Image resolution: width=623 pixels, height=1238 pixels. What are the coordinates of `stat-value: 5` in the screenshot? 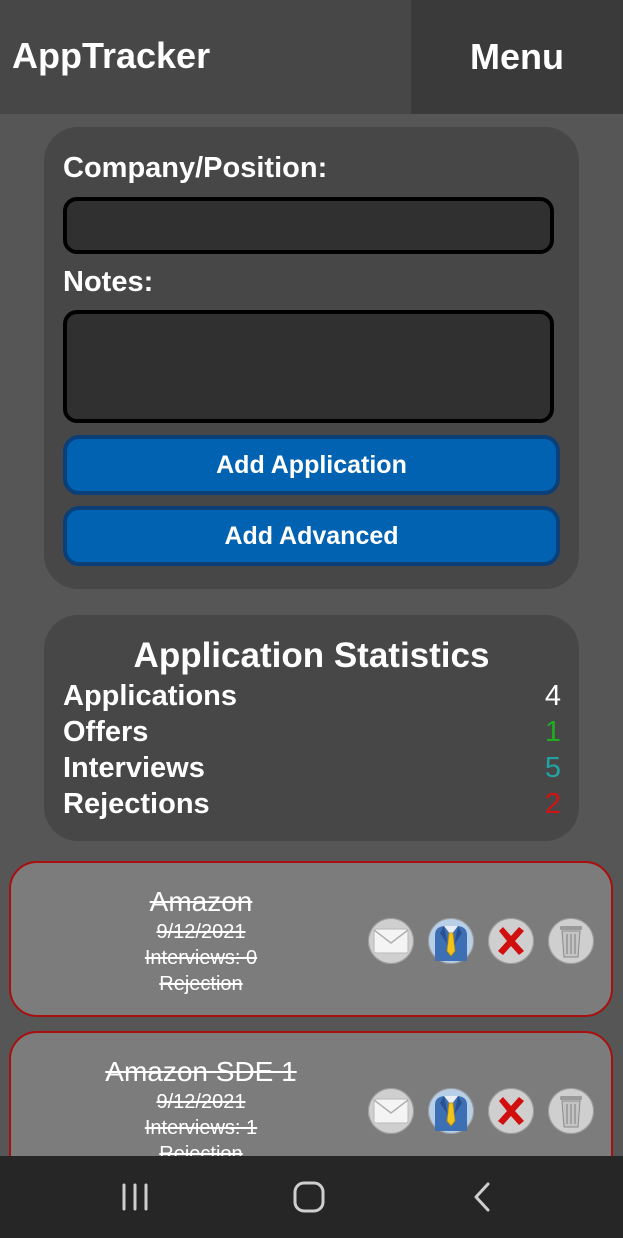 It's located at (552, 767).